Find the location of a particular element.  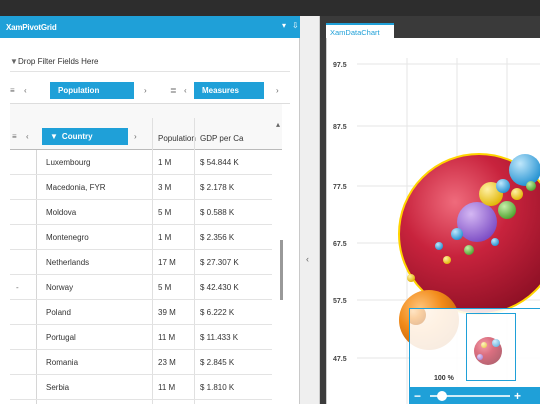

pane-splitter: ‹ is located at coordinates (310, 210).